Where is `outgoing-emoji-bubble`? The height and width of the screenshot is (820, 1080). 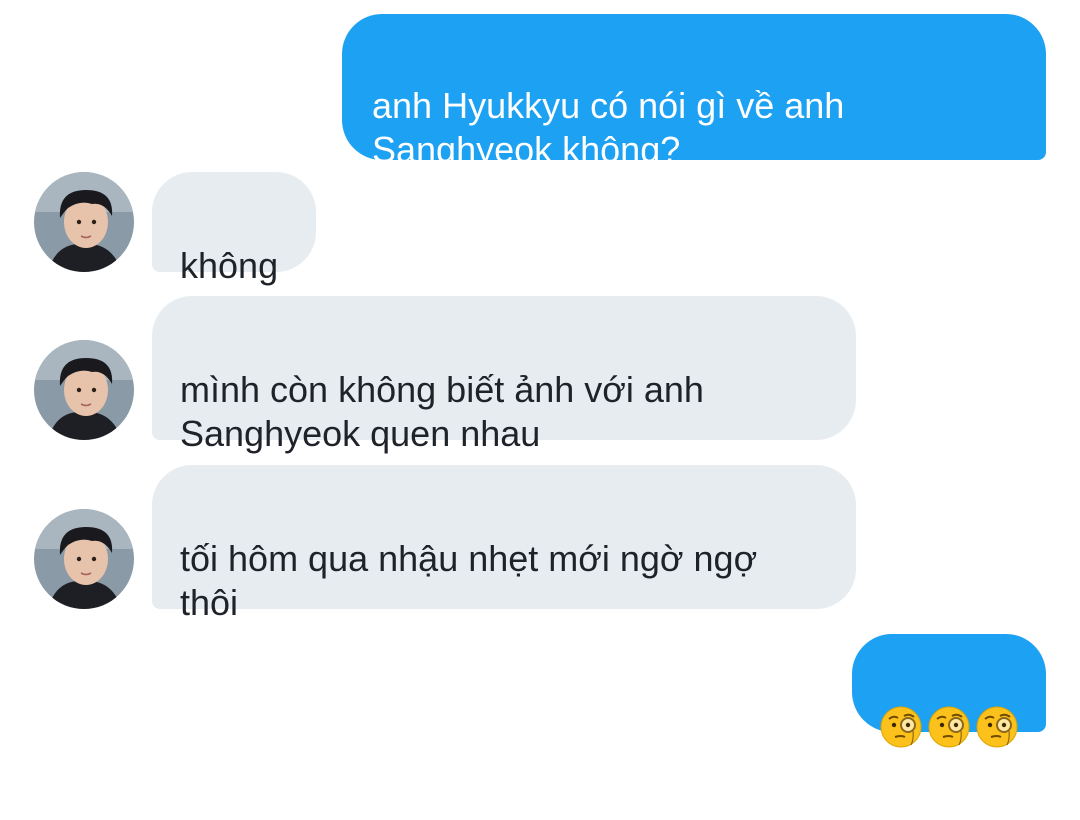 outgoing-emoji-bubble is located at coordinates (949, 691).